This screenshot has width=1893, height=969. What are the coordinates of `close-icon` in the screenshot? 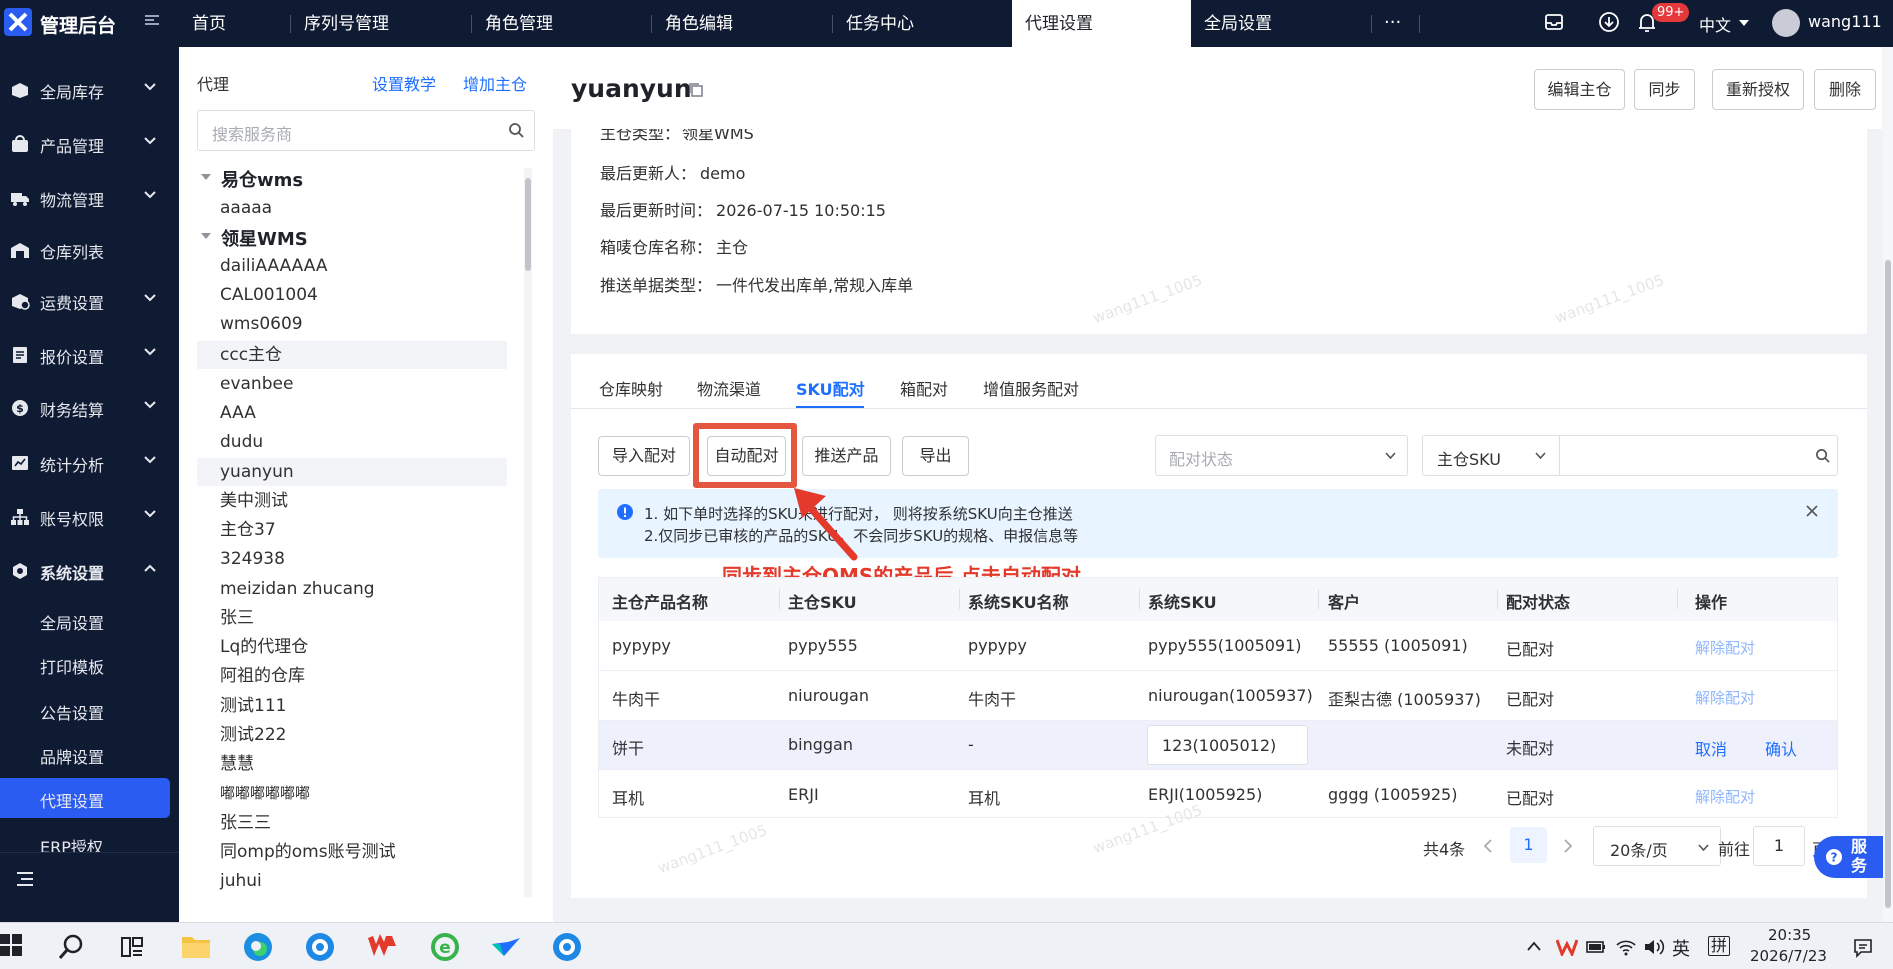 It's located at (1812, 511).